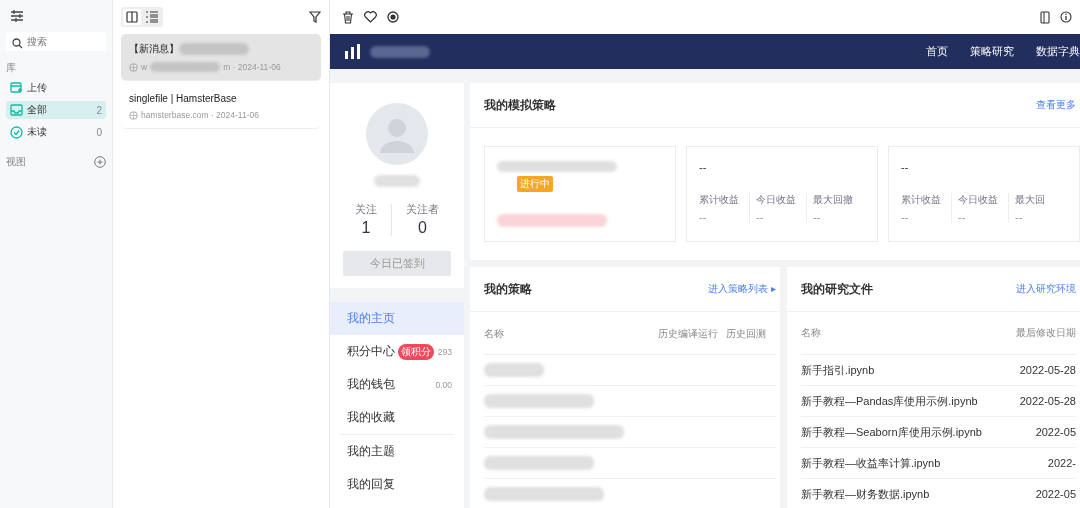  I want to click on trash-icon, so click(348, 17).